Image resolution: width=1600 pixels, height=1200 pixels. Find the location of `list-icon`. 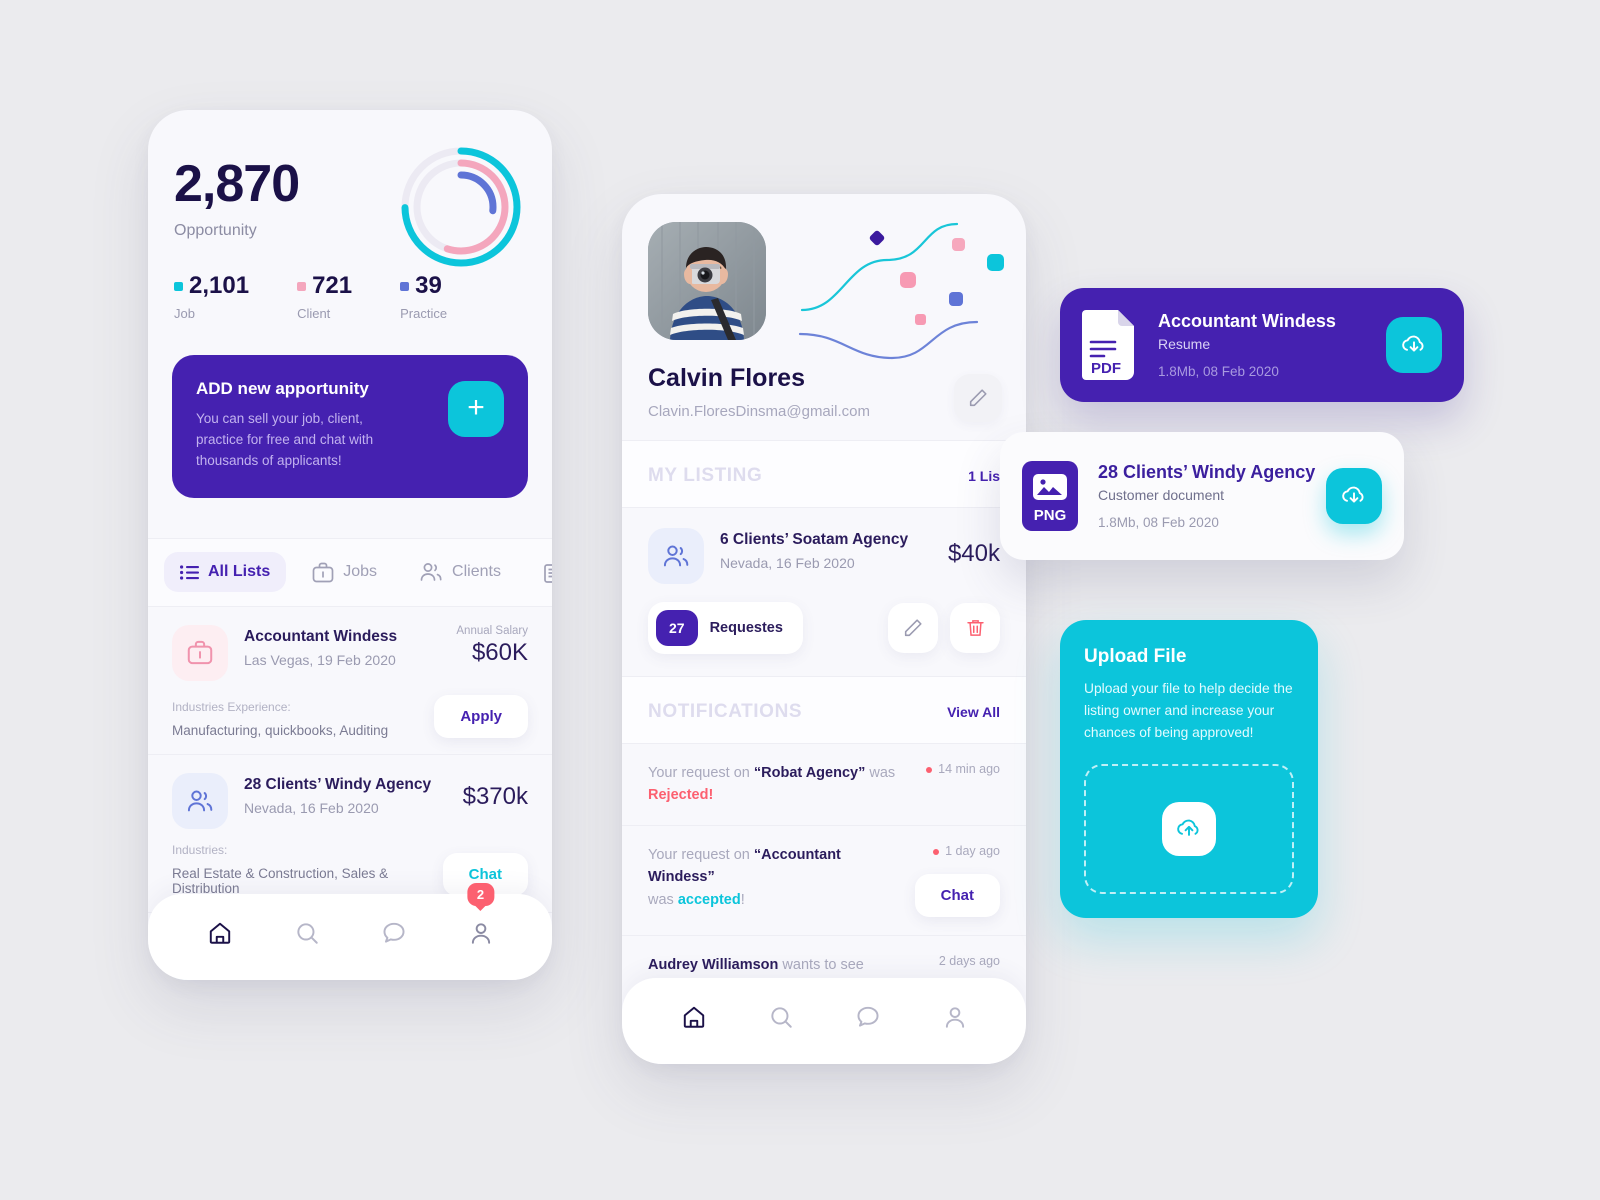

list-icon is located at coordinates (189, 572).